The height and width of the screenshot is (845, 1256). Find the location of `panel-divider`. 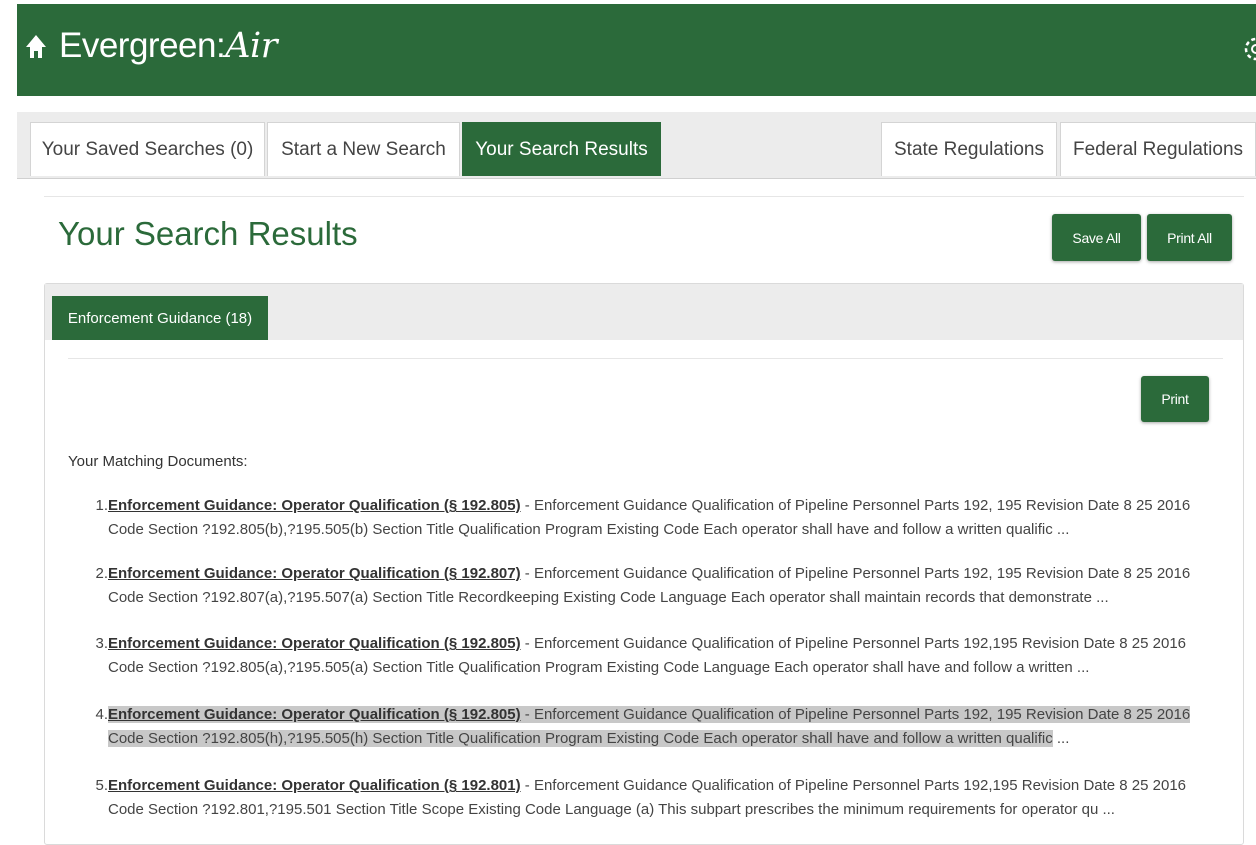

panel-divider is located at coordinates (645, 358).